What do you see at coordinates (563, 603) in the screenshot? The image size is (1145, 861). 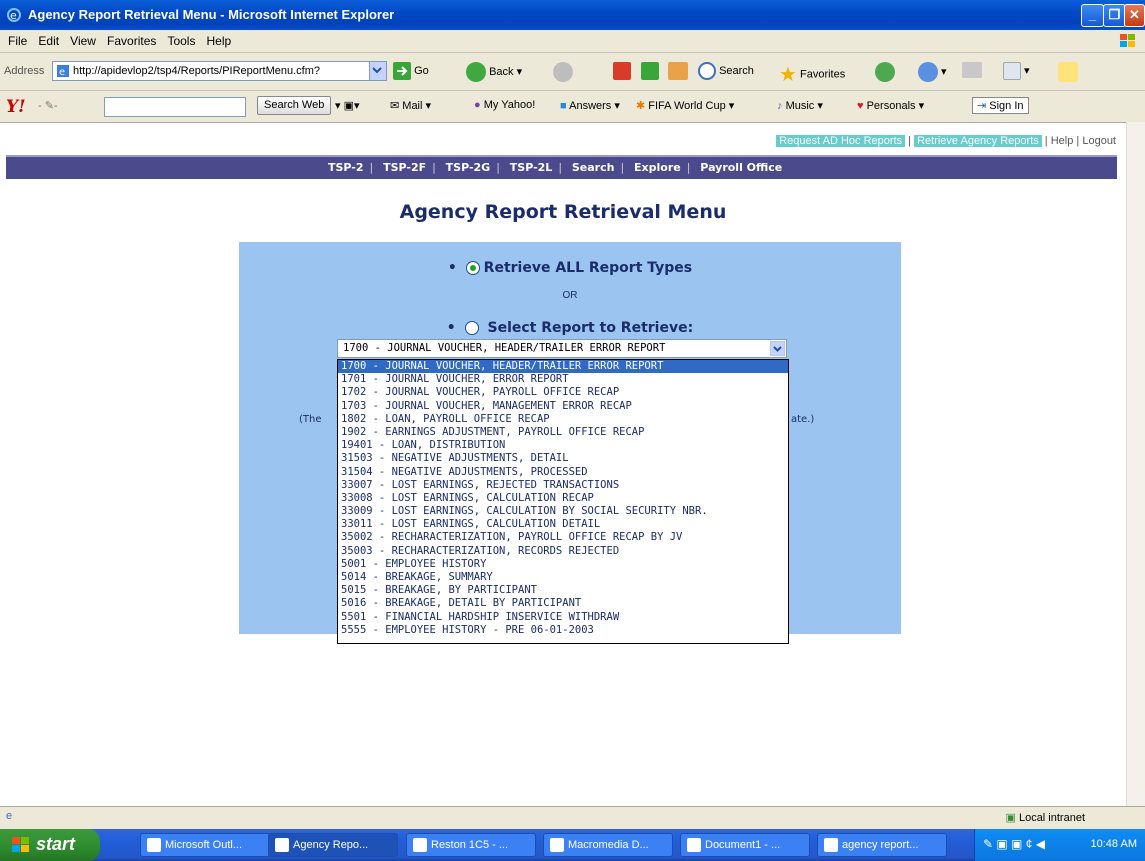 I see `report-option: 5016 - BREAKAGE, DETAIL BY PARTICIPANT` at bounding box center [563, 603].